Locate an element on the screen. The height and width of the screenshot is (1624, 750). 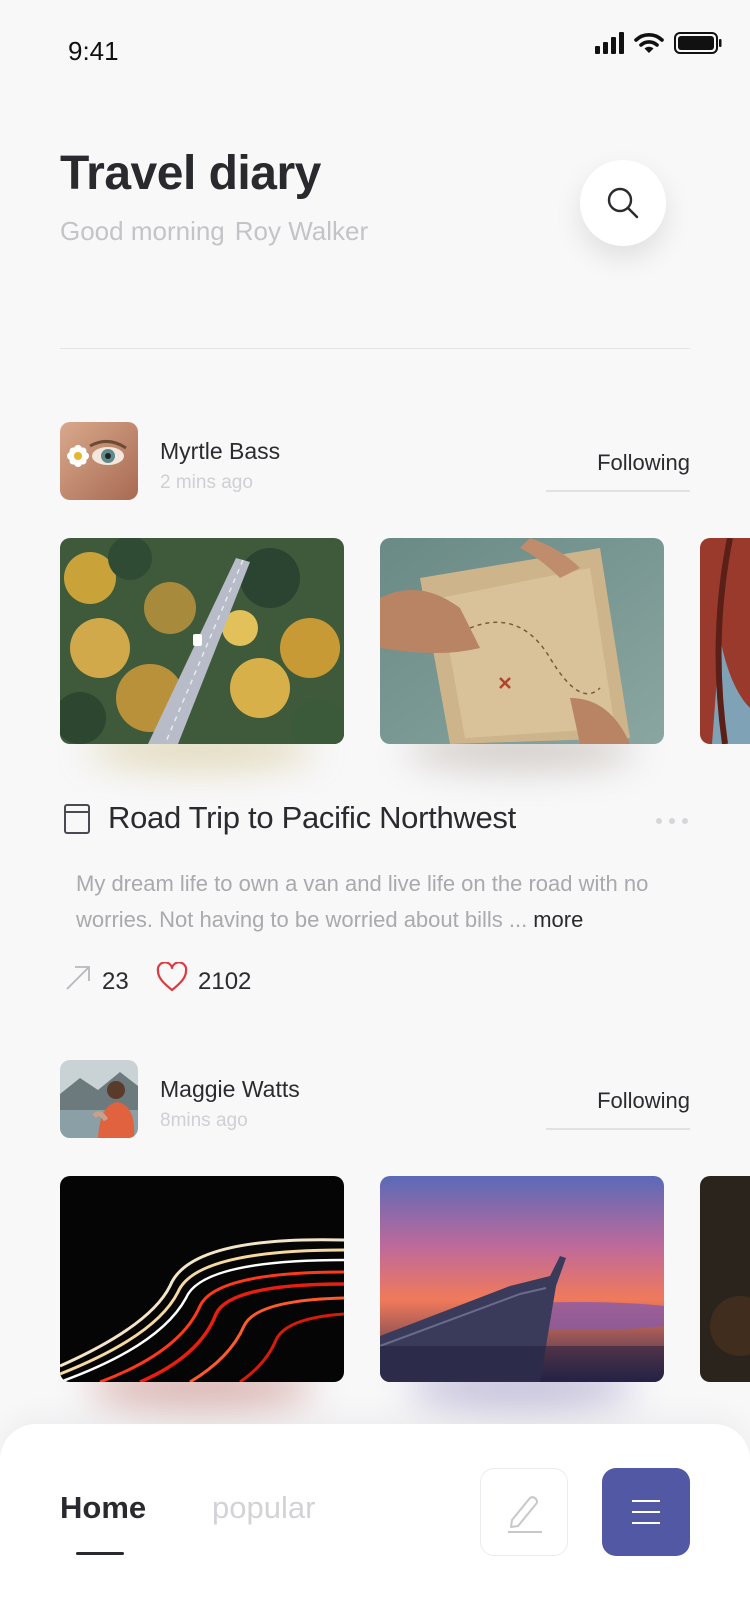
pencil-icon is located at coordinates (525, 1514).